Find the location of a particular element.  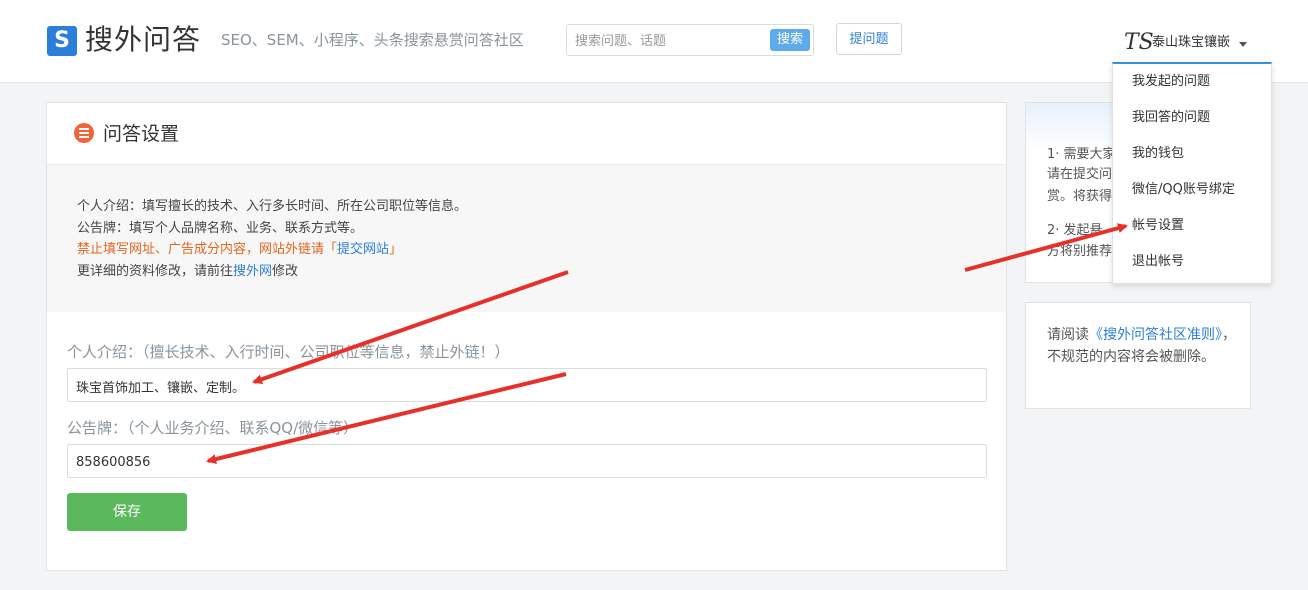

menu-item-my-answers: 我回答的问题 is located at coordinates (1171, 118).